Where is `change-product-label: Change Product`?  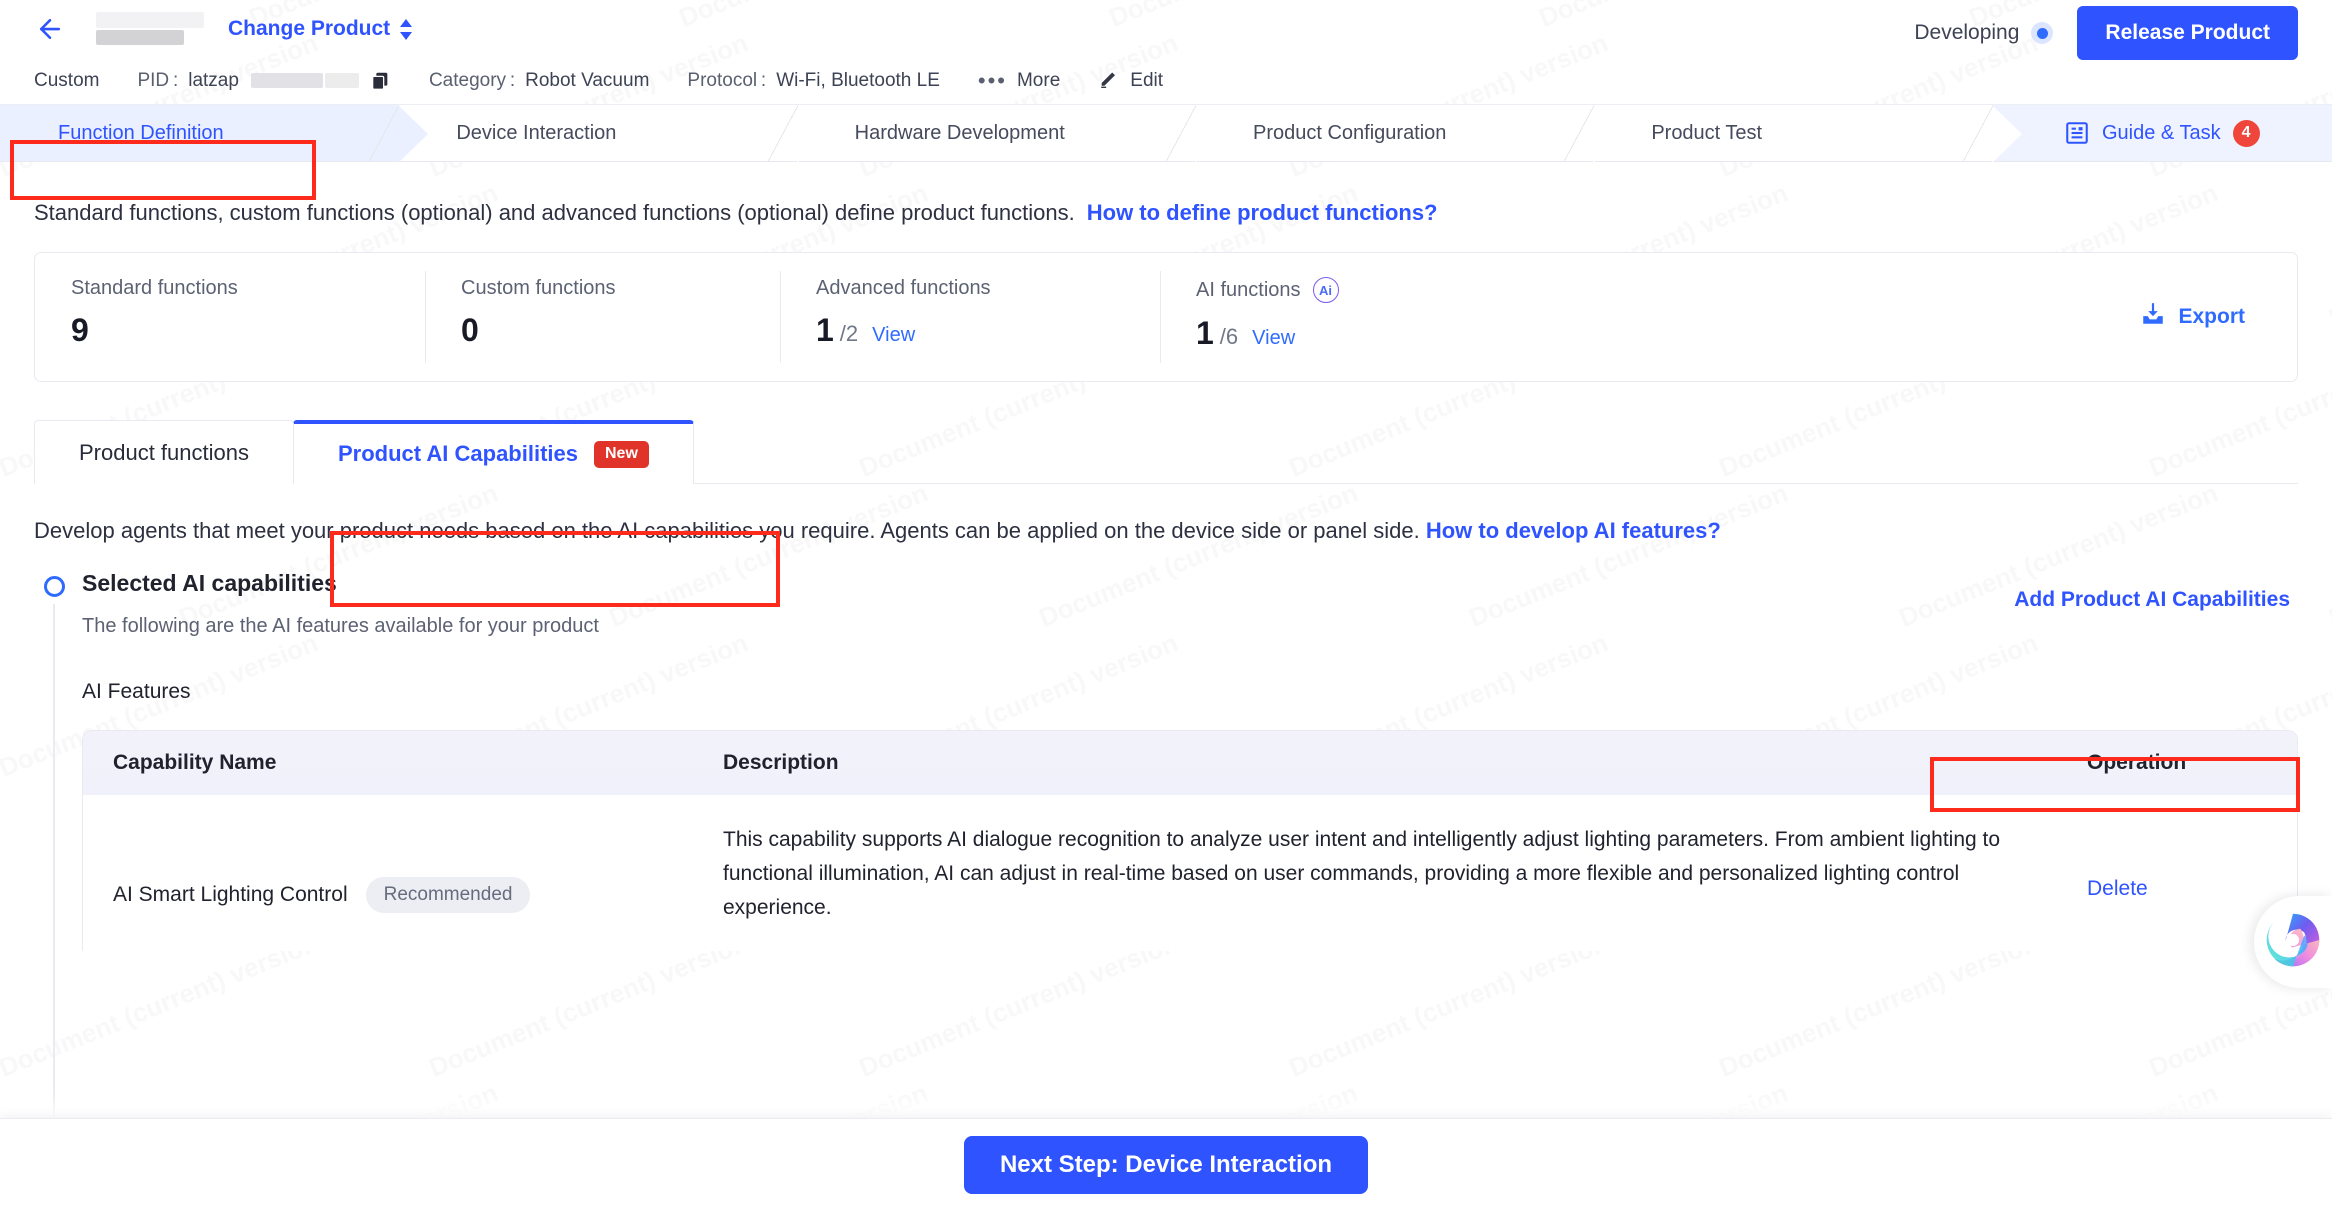
change-product-label: Change Product is located at coordinates (309, 28).